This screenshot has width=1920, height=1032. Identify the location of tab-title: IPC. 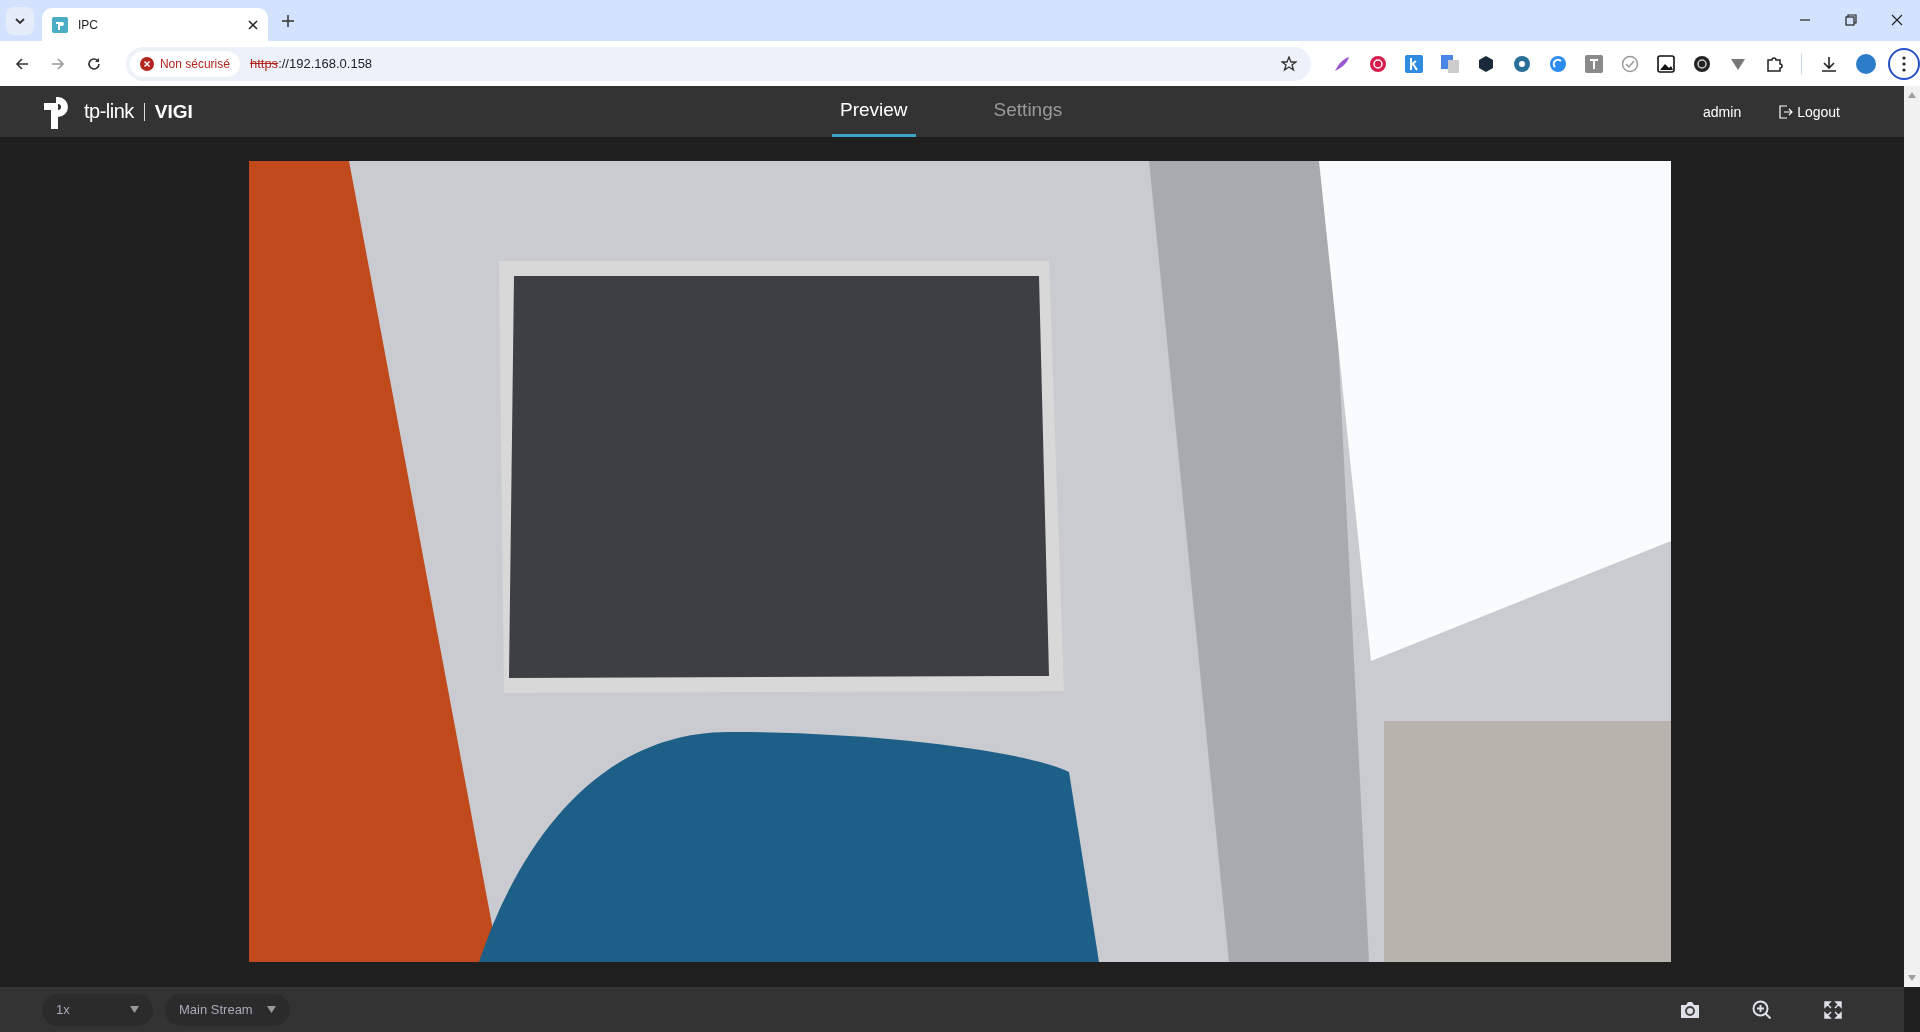
(88, 24).